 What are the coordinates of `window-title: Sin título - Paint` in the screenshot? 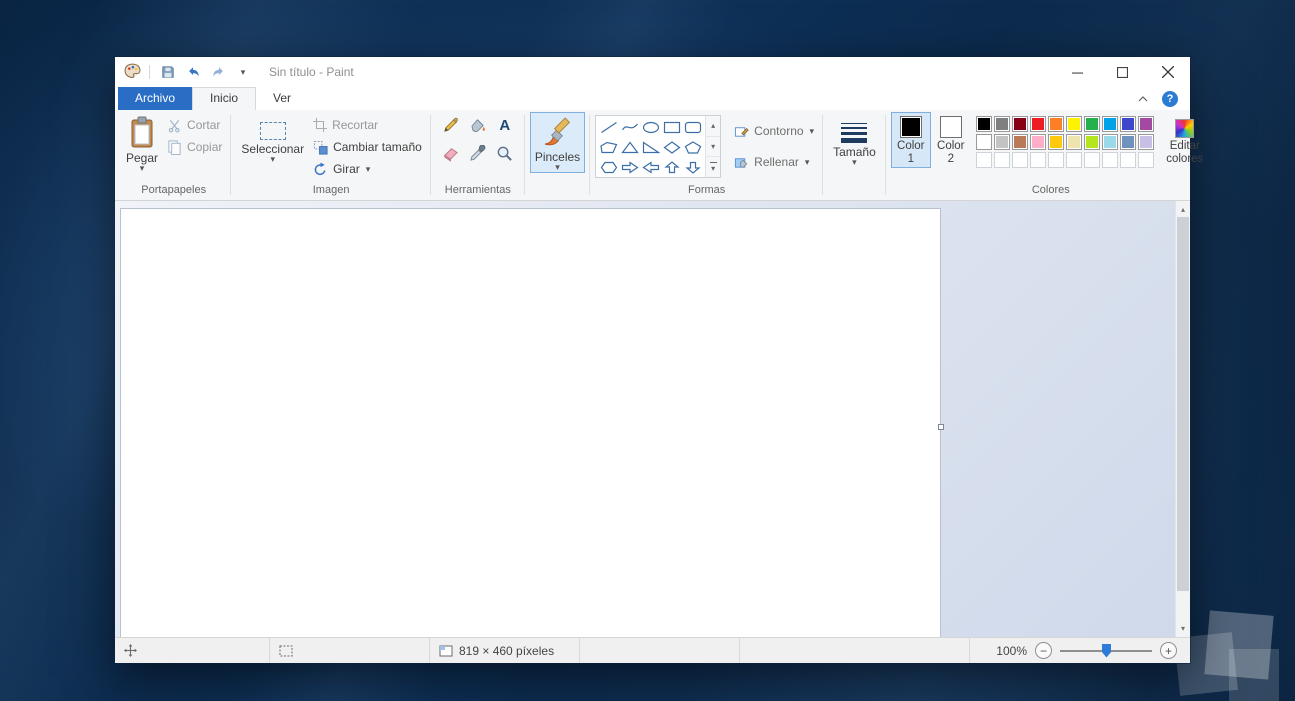 It's located at (311, 72).